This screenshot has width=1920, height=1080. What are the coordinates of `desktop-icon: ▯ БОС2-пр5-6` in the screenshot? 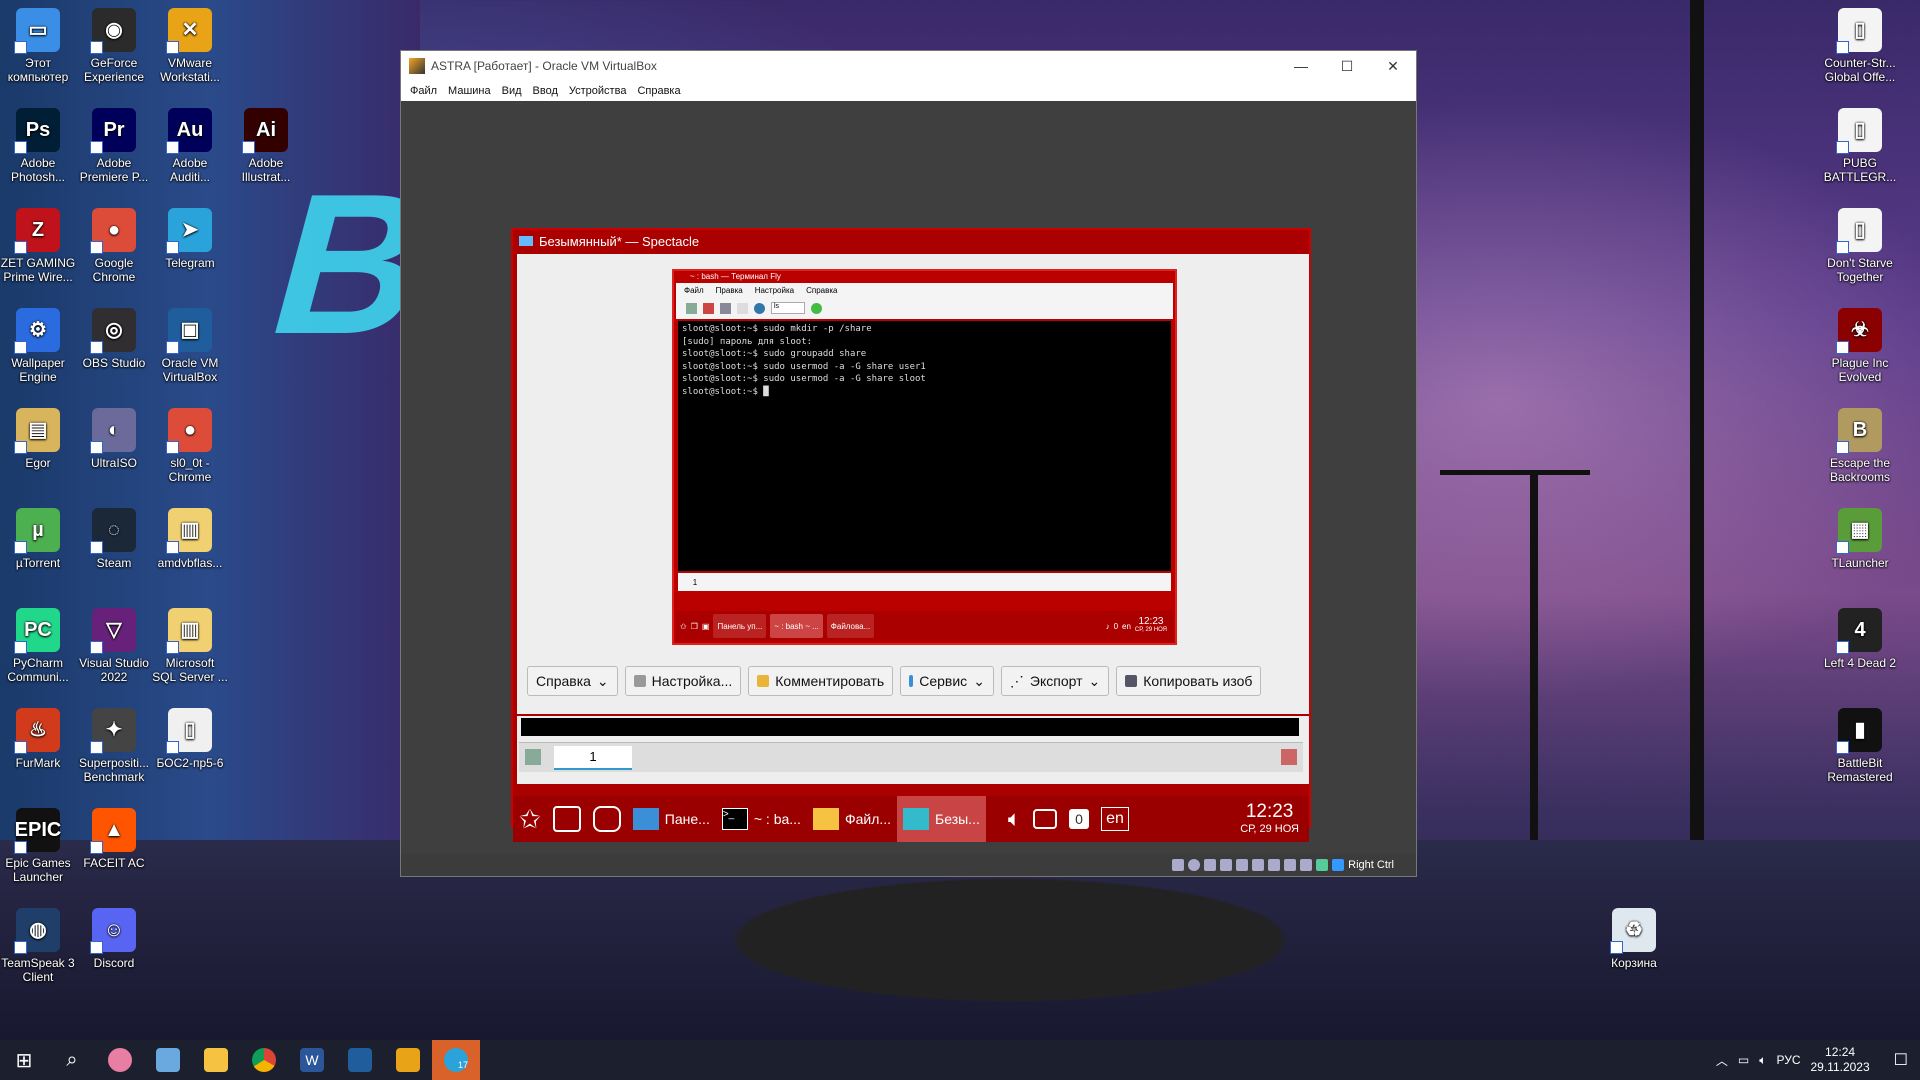 It's located at (190, 739).